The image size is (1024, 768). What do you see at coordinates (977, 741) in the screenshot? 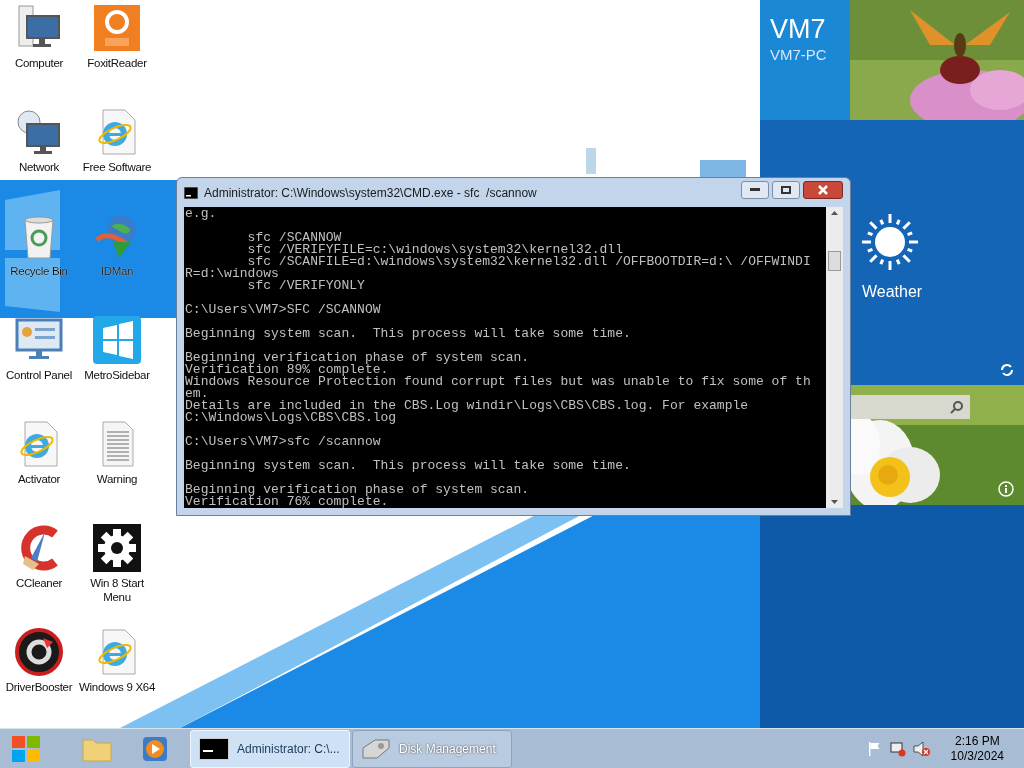
I see `clock-time: 2:16 PM` at bounding box center [977, 741].